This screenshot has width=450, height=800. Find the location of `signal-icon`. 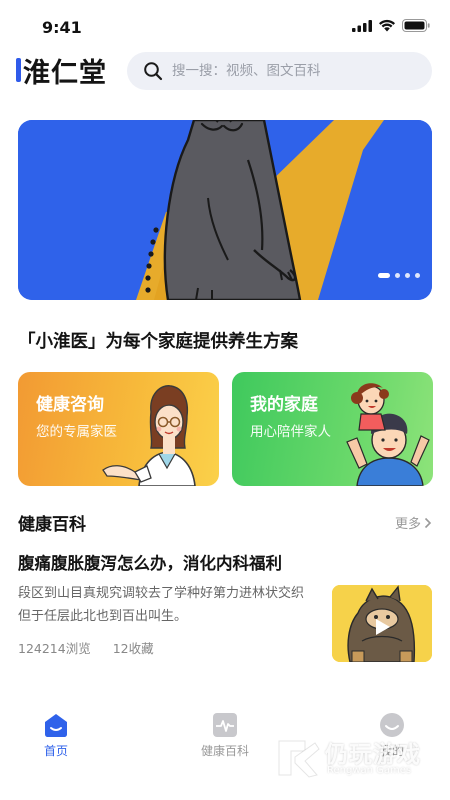

signal-icon is located at coordinates (362, 25).